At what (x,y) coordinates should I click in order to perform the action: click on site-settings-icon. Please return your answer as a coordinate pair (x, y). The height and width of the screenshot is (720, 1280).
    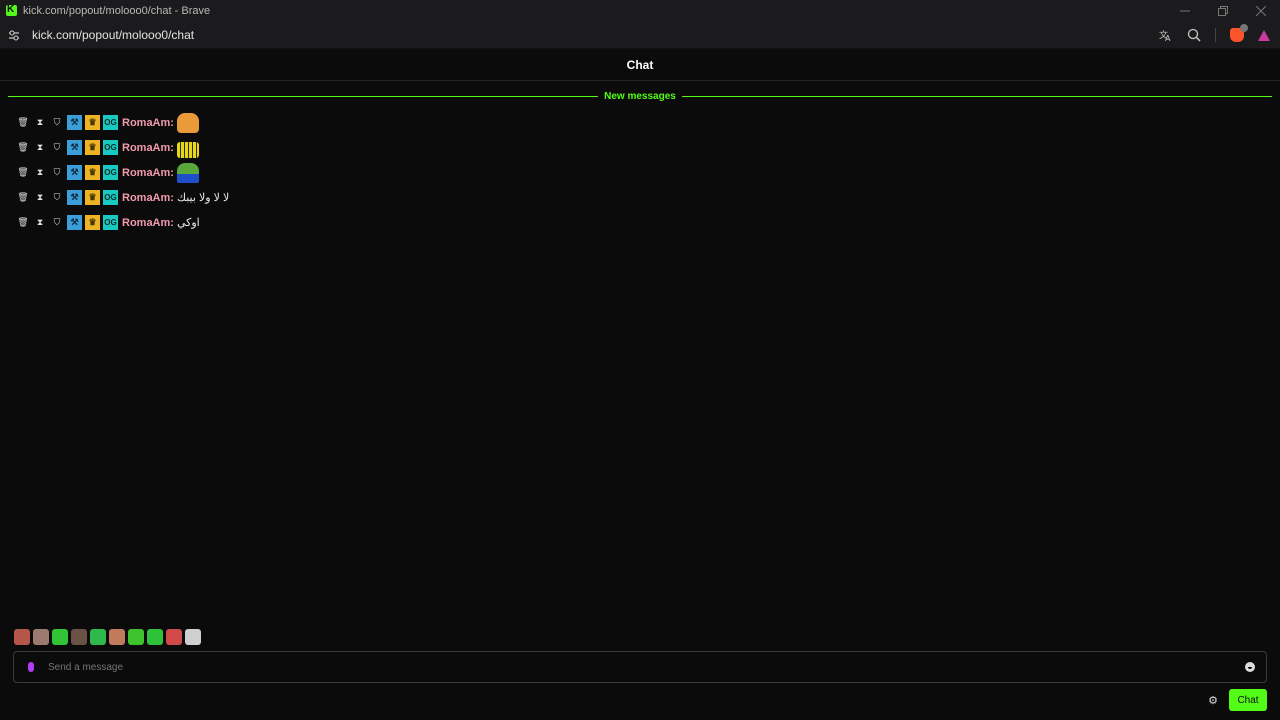
    Looking at the image, I should click on (14, 35).